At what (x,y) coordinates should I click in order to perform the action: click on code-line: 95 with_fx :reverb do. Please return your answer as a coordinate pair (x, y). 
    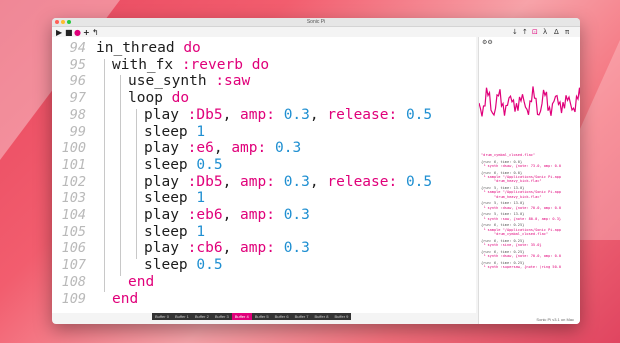
    Looking at the image, I should click on (264, 65).